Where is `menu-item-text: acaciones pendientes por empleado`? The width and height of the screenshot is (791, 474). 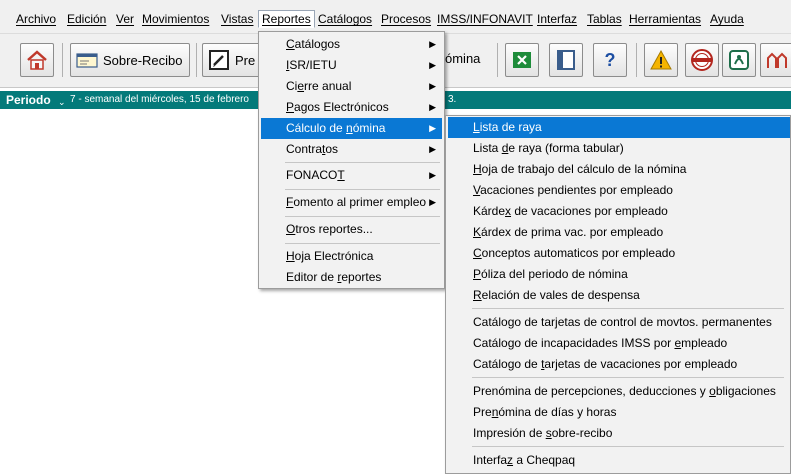 menu-item-text: acaciones pendientes por empleado is located at coordinates (576, 190).